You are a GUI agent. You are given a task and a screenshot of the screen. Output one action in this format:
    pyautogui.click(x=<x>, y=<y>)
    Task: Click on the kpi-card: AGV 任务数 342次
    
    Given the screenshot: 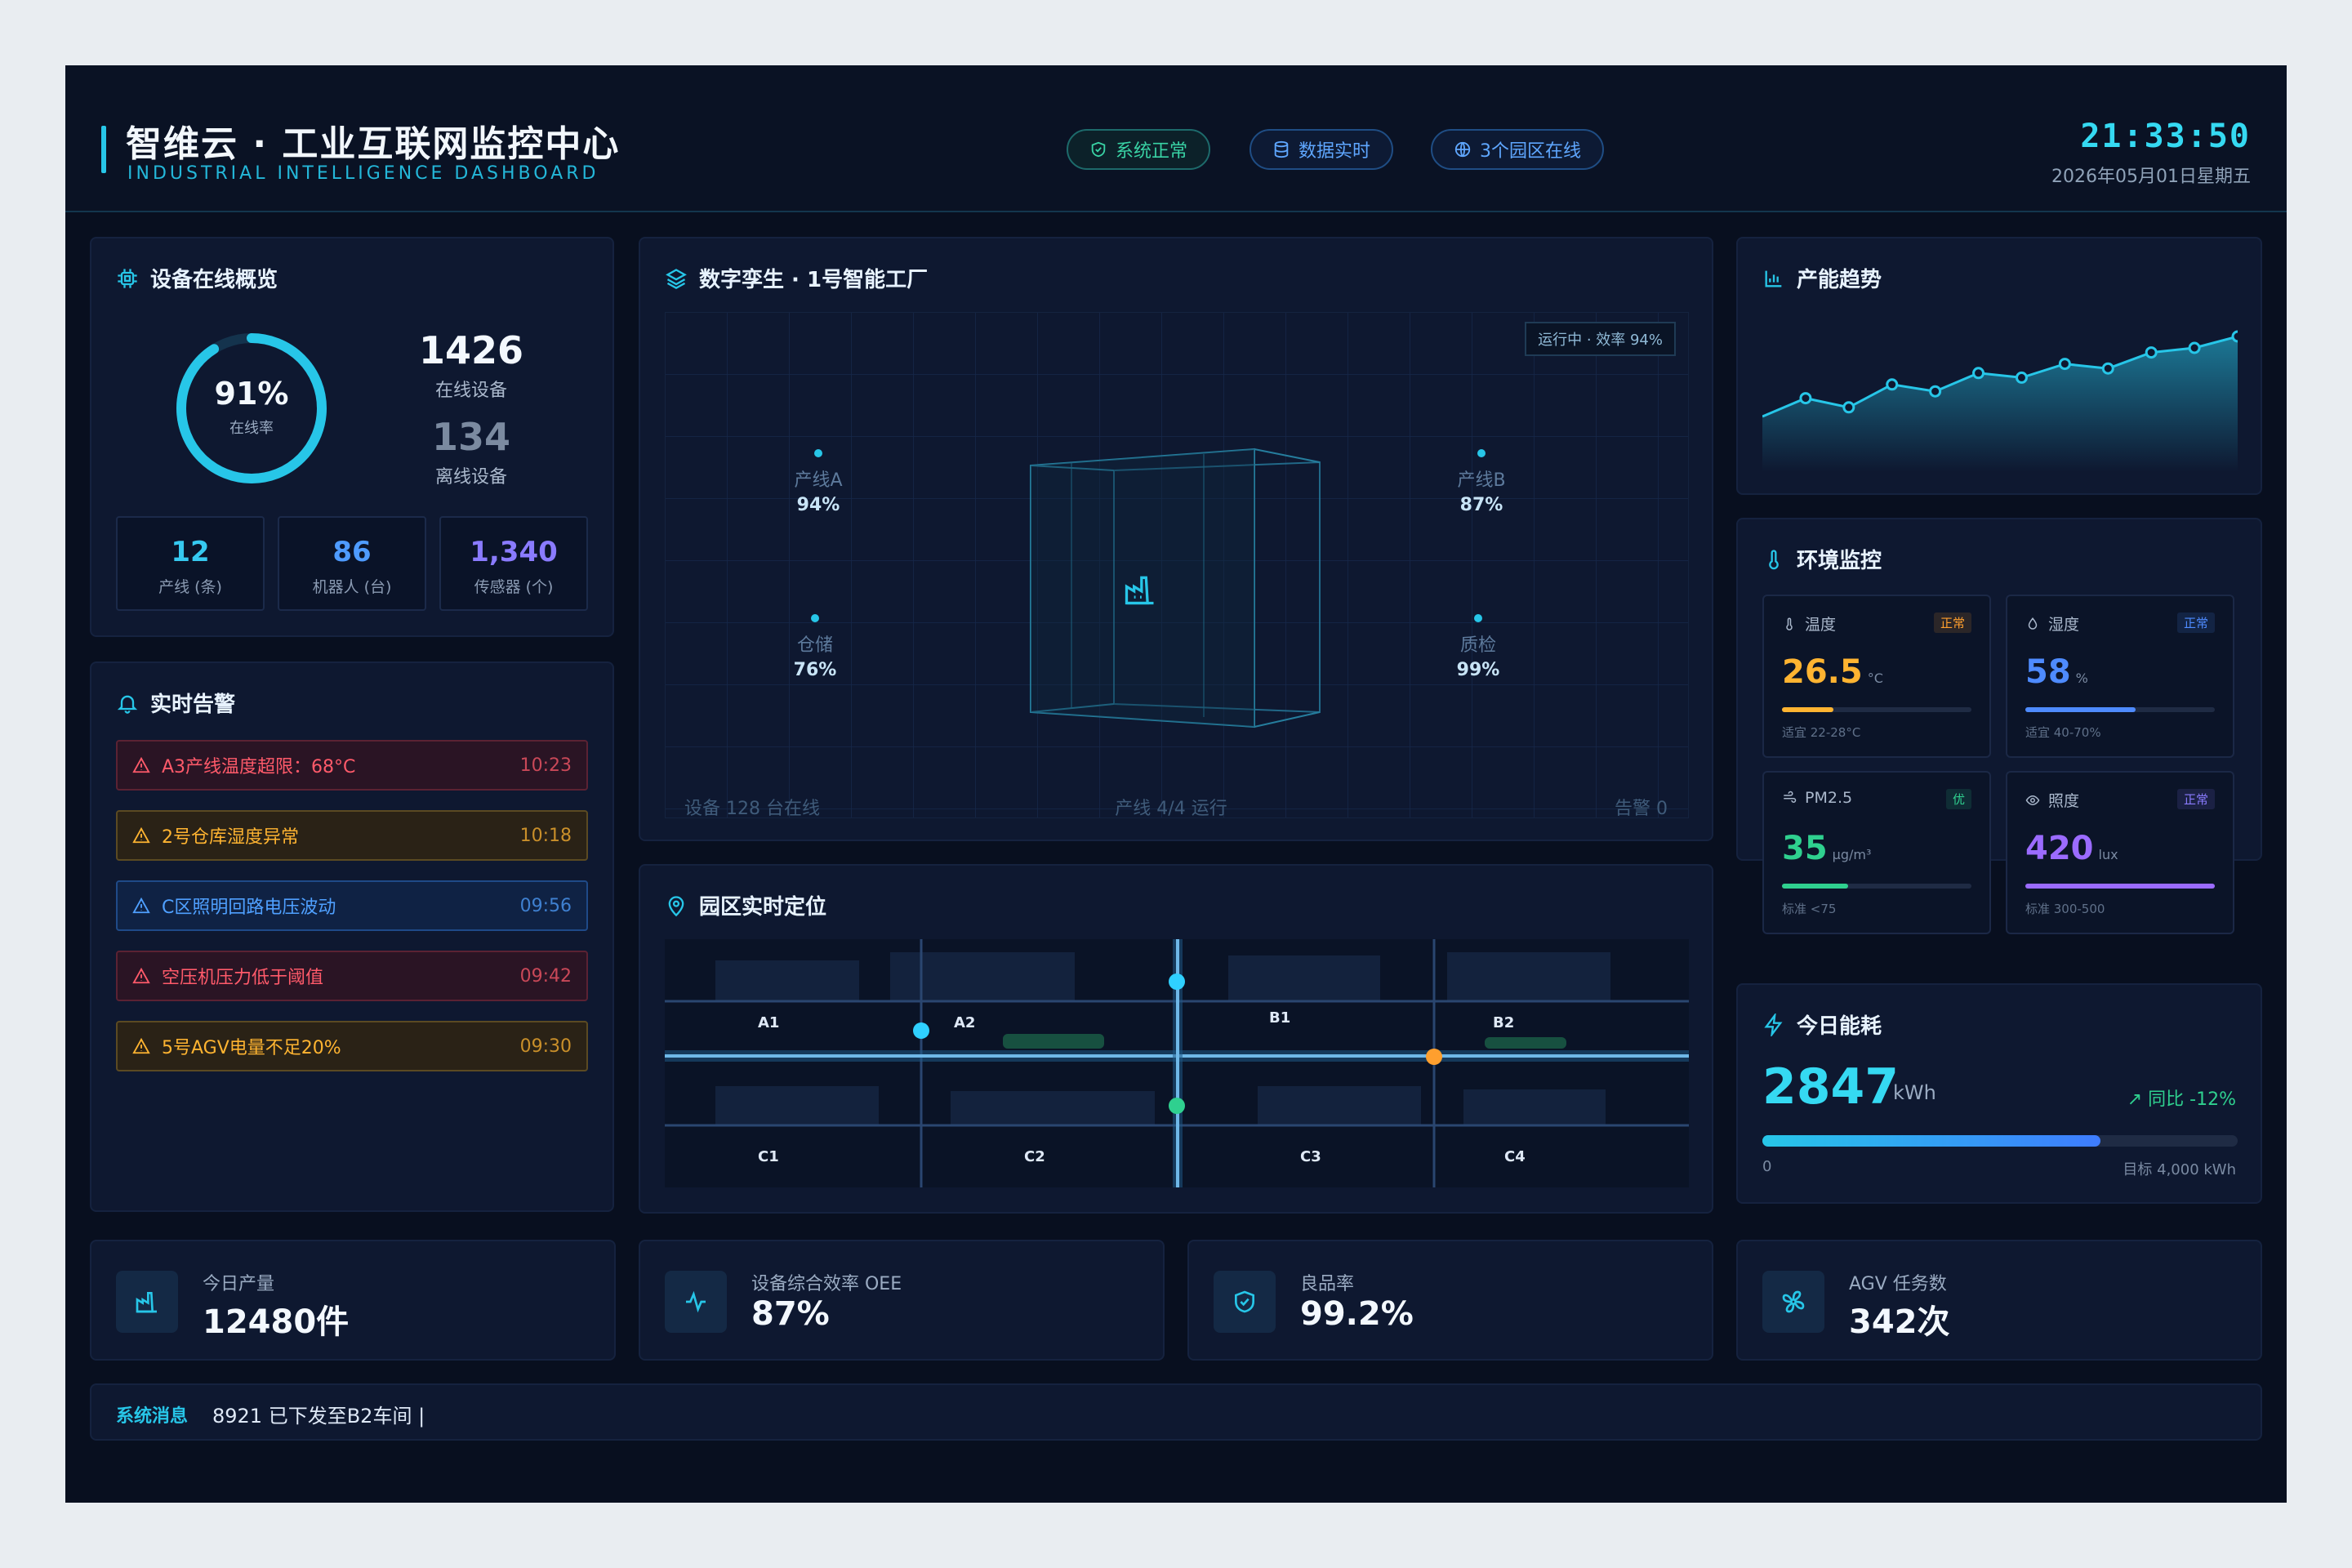 What is the action you would take?
    pyautogui.click(x=1999, y=1300)
    